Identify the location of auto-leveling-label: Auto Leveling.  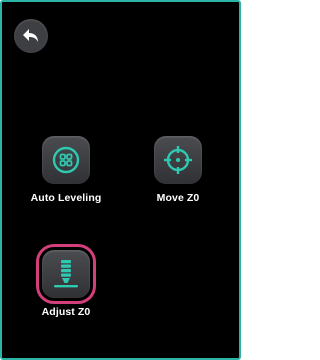
(66, 198).